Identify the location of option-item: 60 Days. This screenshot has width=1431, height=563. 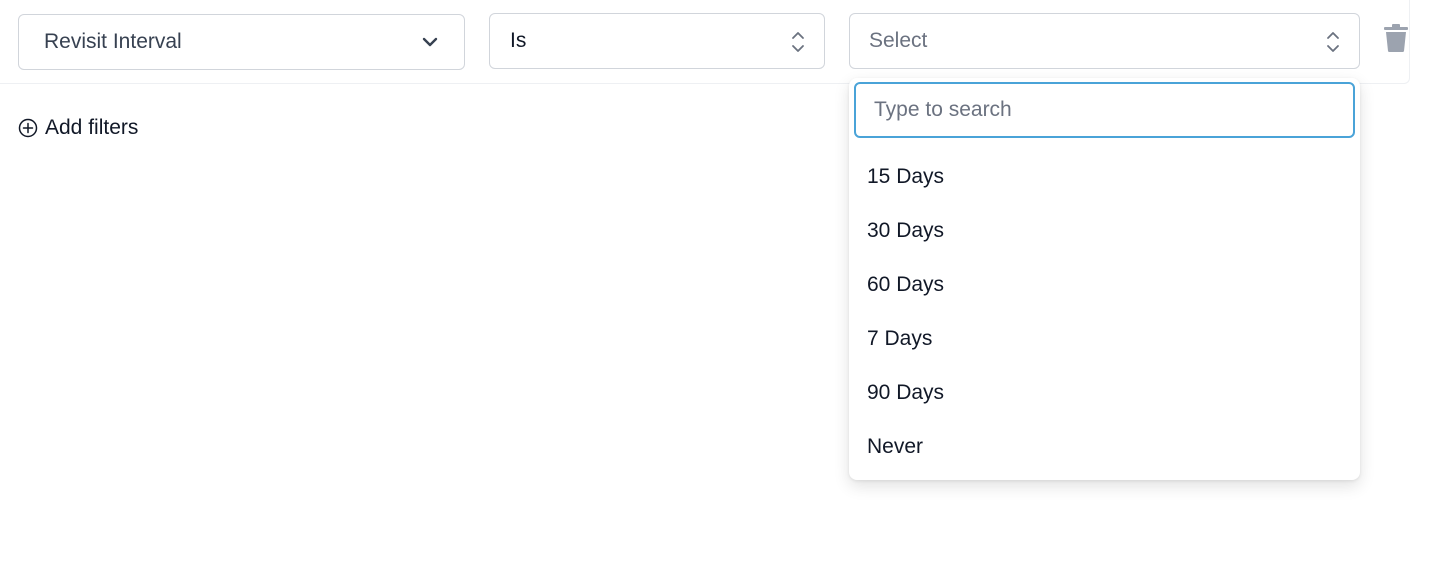
(1104, 285).